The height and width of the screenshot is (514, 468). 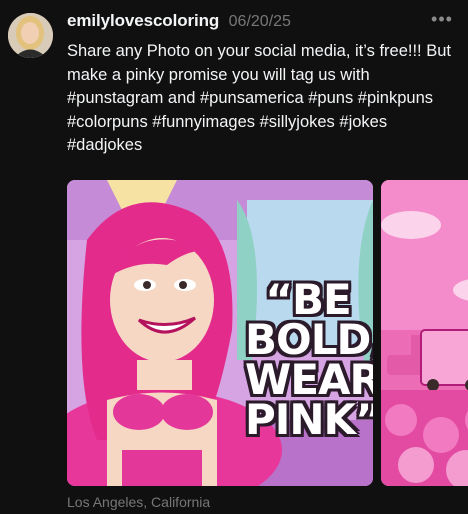 I want to click on overlay-slogan: “BE BOLD, WEAR PINK”, so click(x=309, y=359).